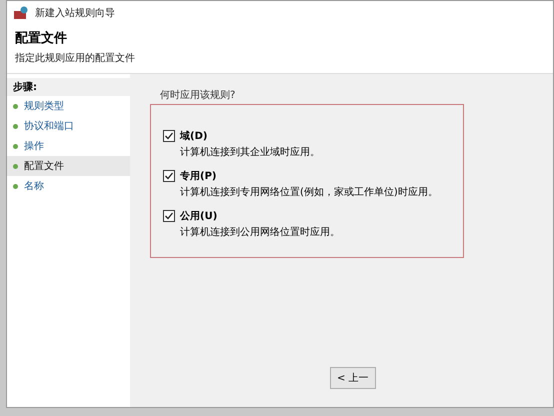  What do you see at coordinates (68, 186) in the screenshot?
I see `step-item: 名称` at bounding box center [68, 186].